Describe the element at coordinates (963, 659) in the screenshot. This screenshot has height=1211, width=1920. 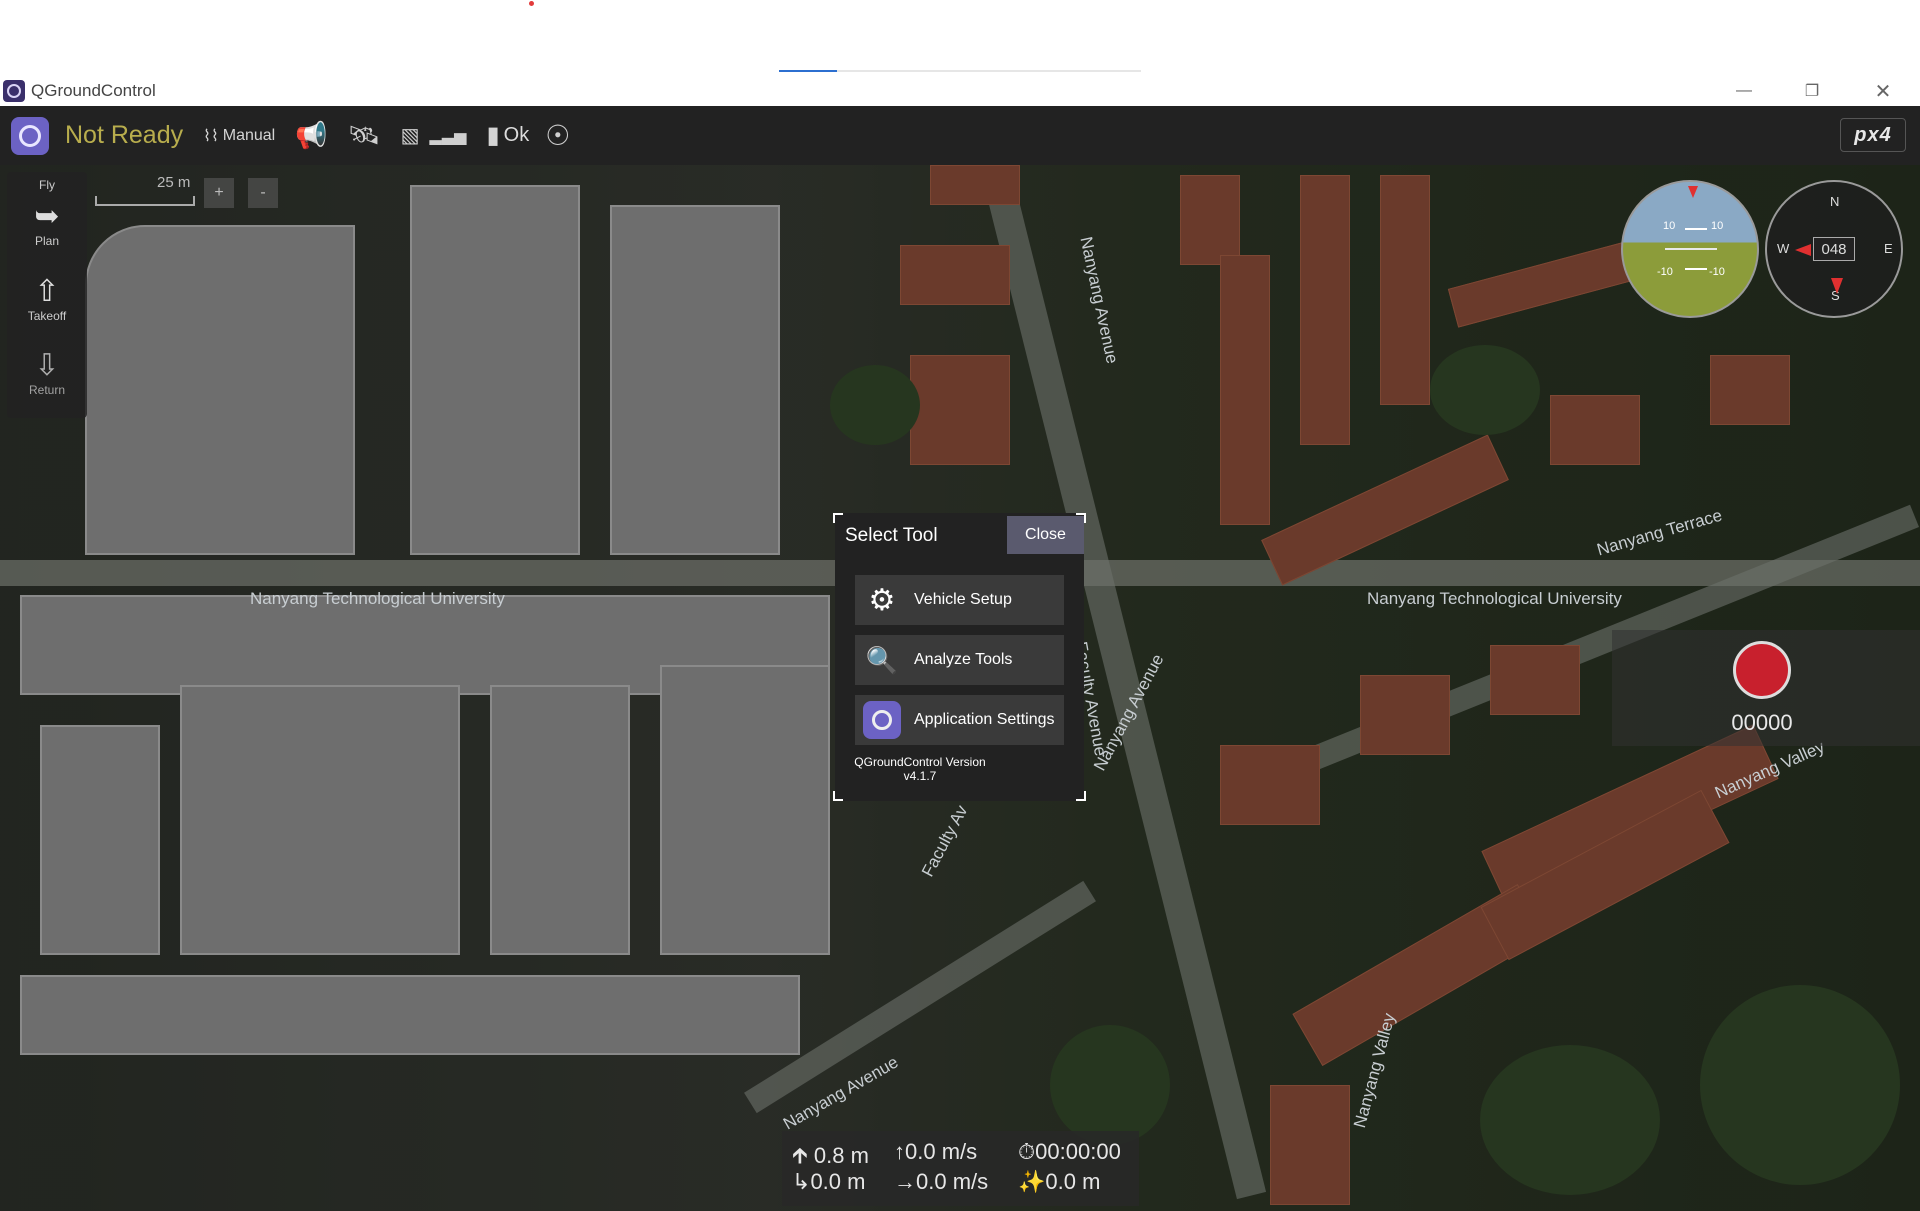
I see `analyze-tools-label: Analyze Tools` at that location.